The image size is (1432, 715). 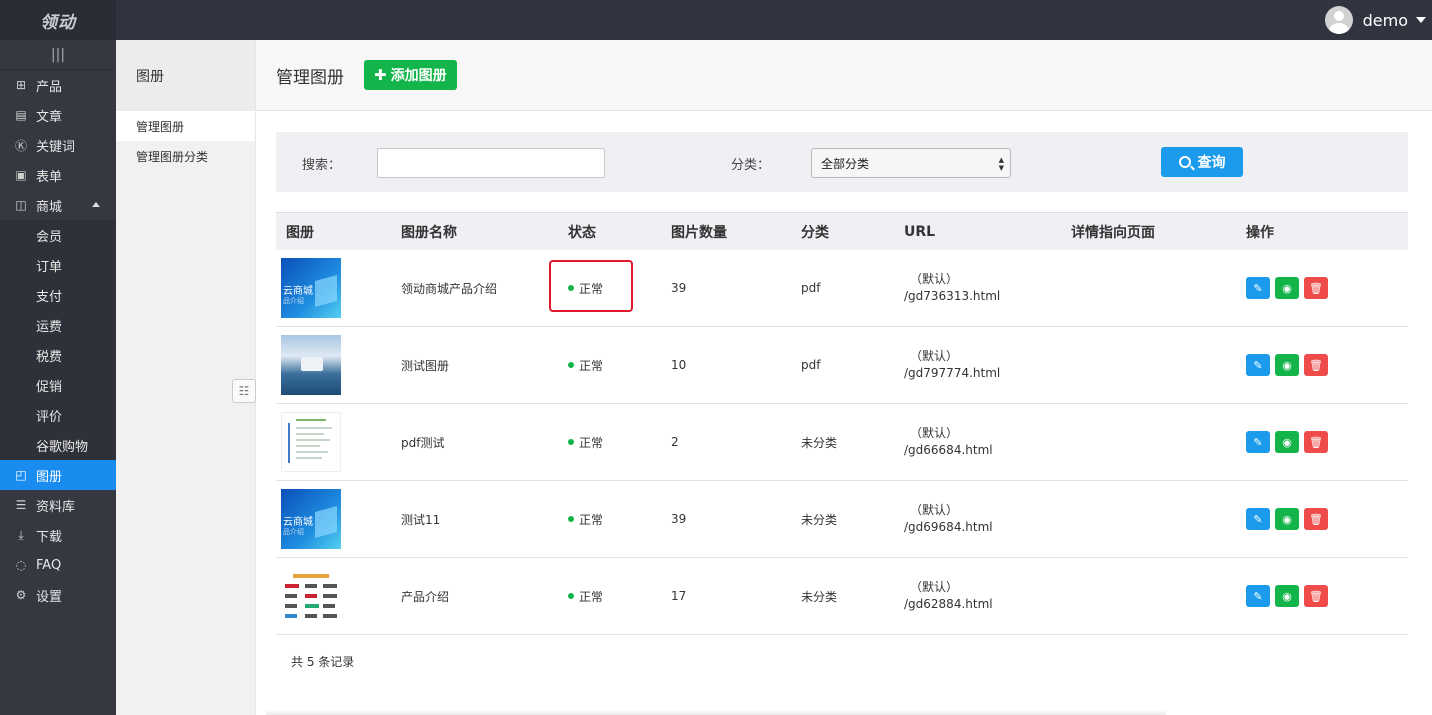 I want to click on sidebar-item-album: ◰ 图册, so click(x=58, y=475).